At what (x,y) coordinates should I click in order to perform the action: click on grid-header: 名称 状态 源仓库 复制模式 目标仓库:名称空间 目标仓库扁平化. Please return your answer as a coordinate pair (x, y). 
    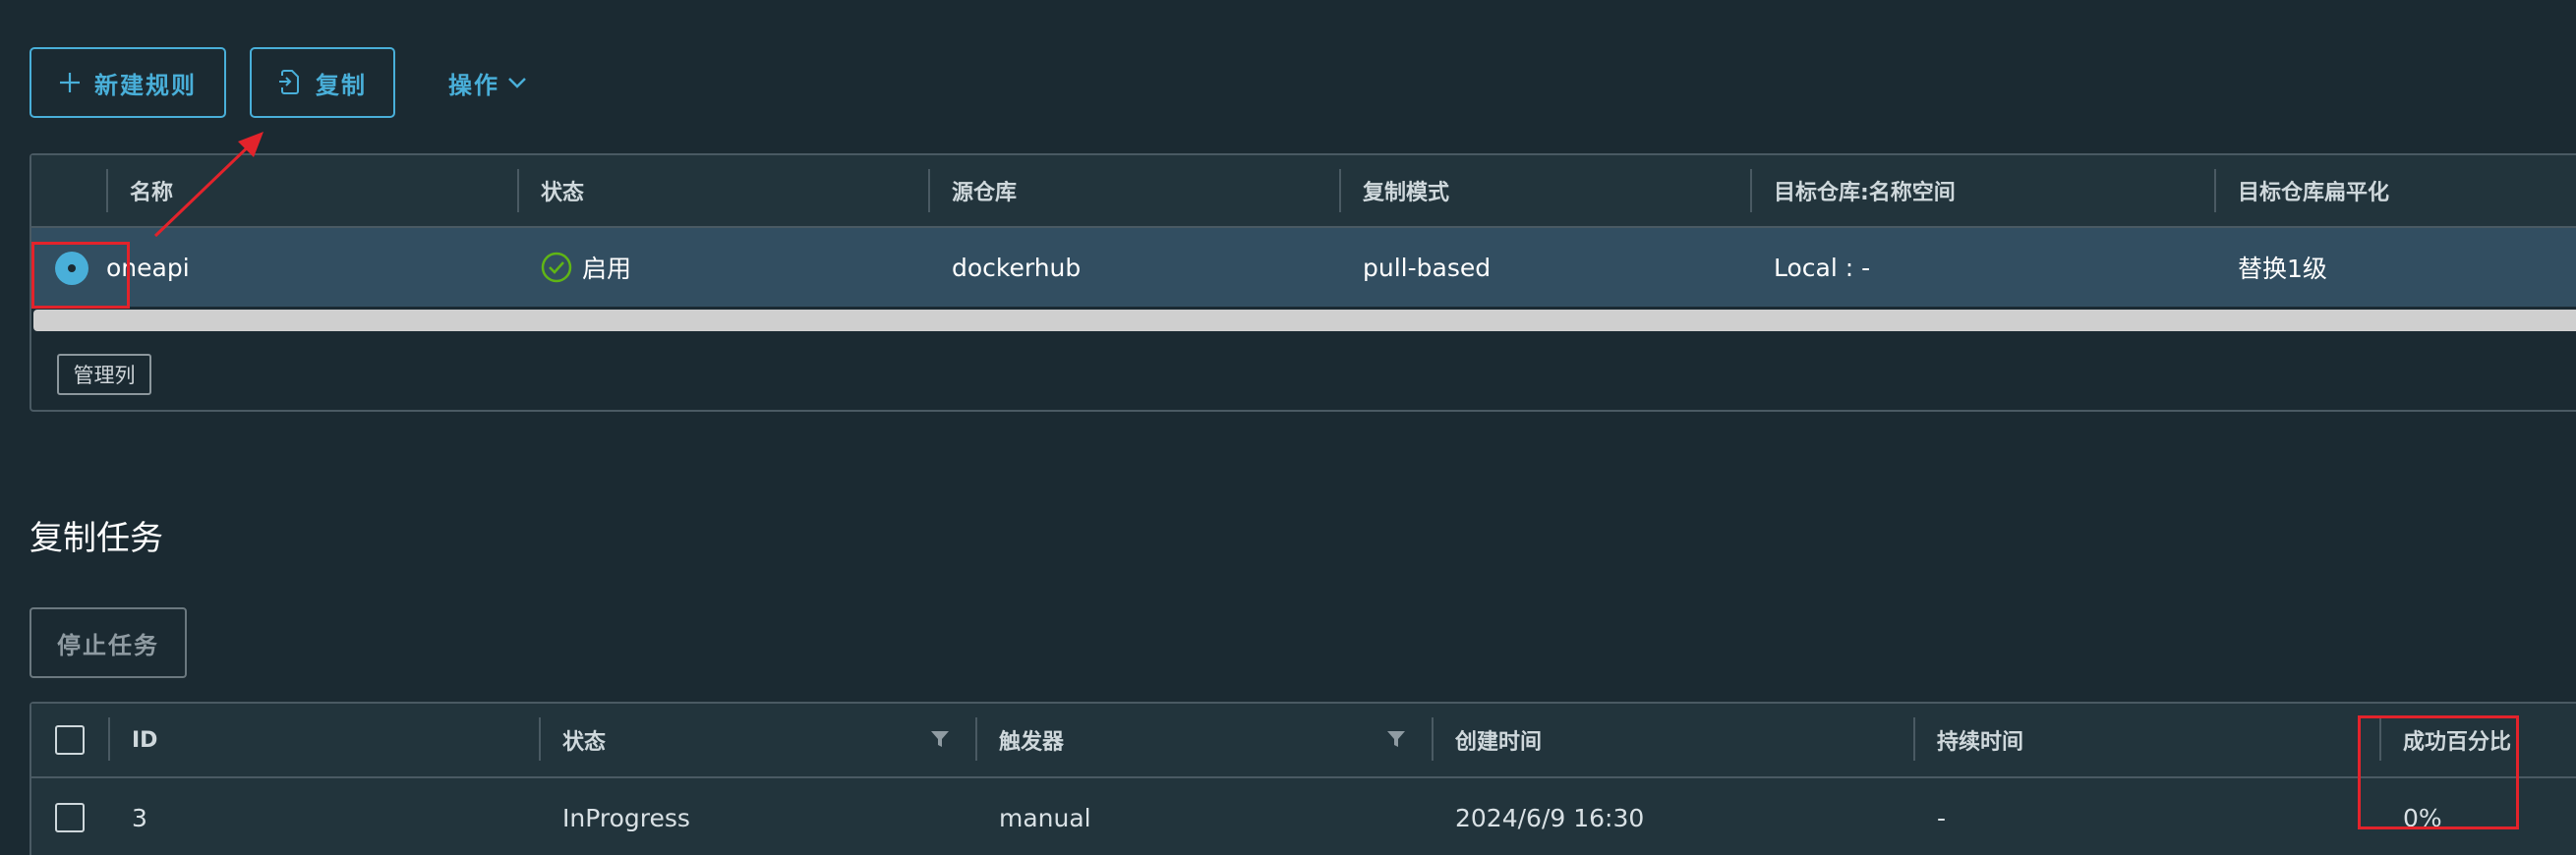
    Looking at the image, I should click on (1303, 192).